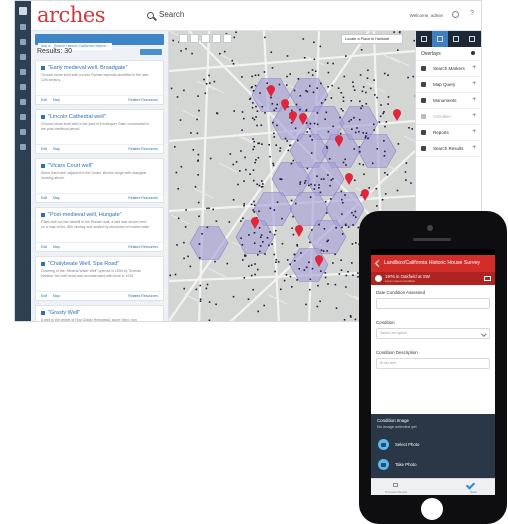  What do you see at coordinates (23, 117) in the screenshot?
I see `users-nav-icon` at bounding box center [23, 117].